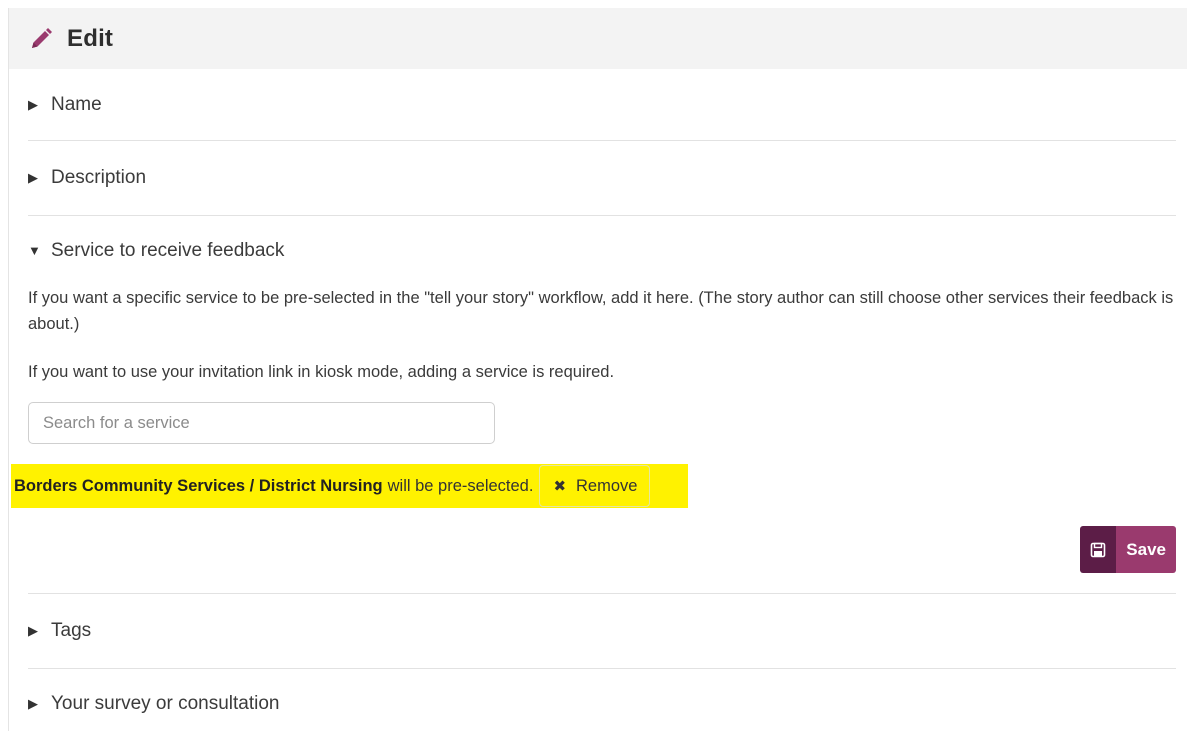 Image resolution: width=1187 pixels, height=739 pixels. Describe the element at coordinates (42, 37) in the screenshot. I see `pencil-icon` at that location.